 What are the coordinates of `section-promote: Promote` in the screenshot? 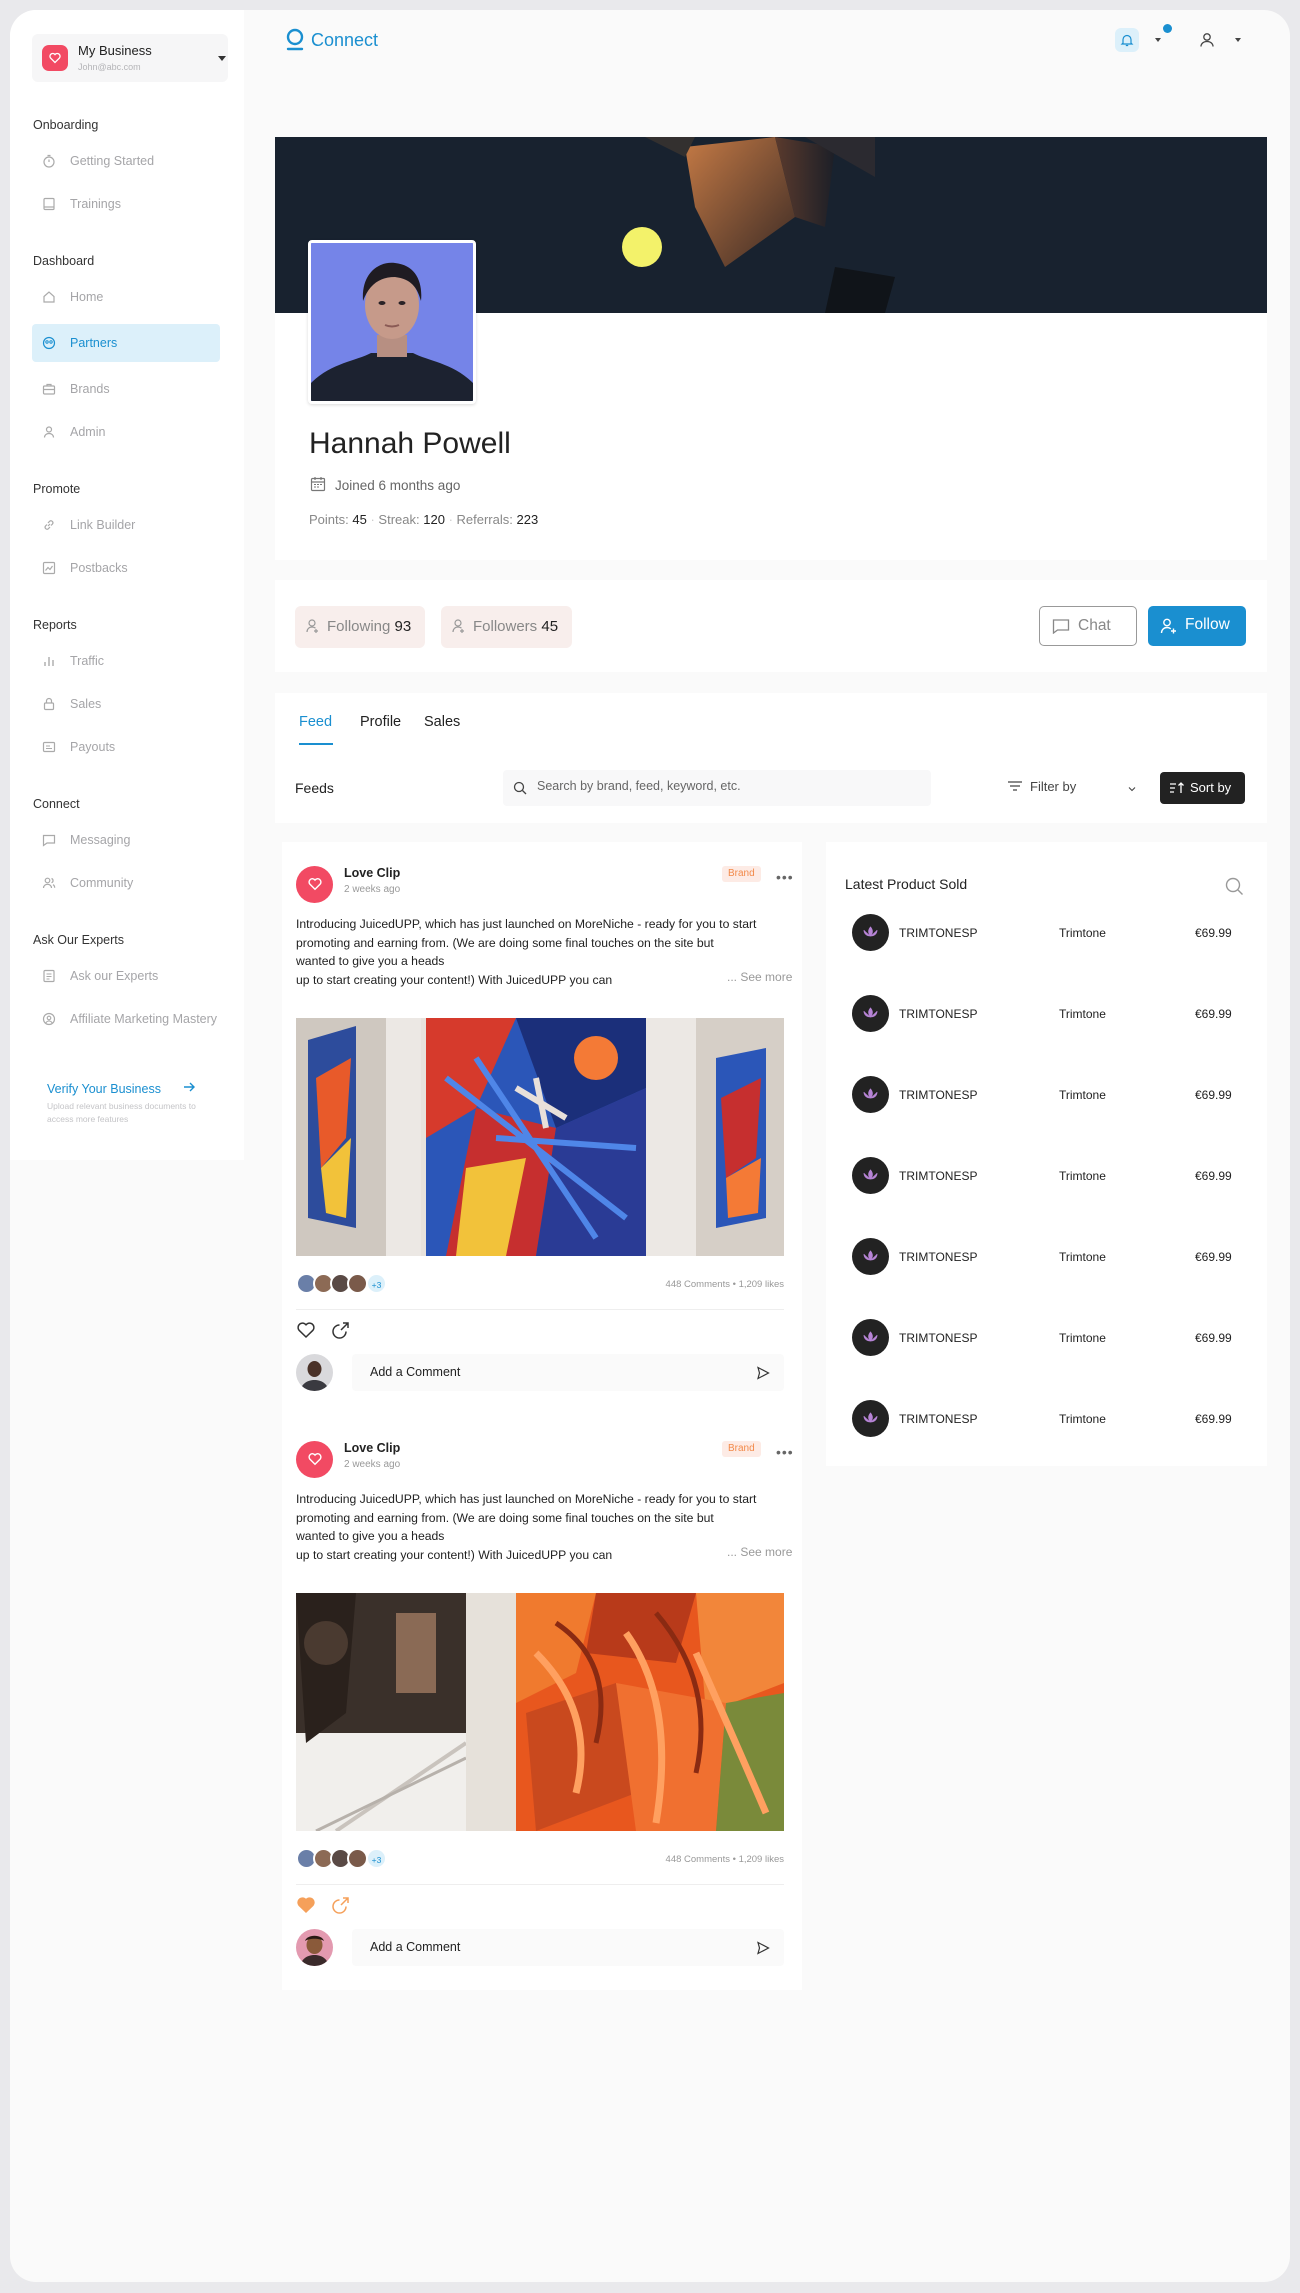 It's located at (57, 489).